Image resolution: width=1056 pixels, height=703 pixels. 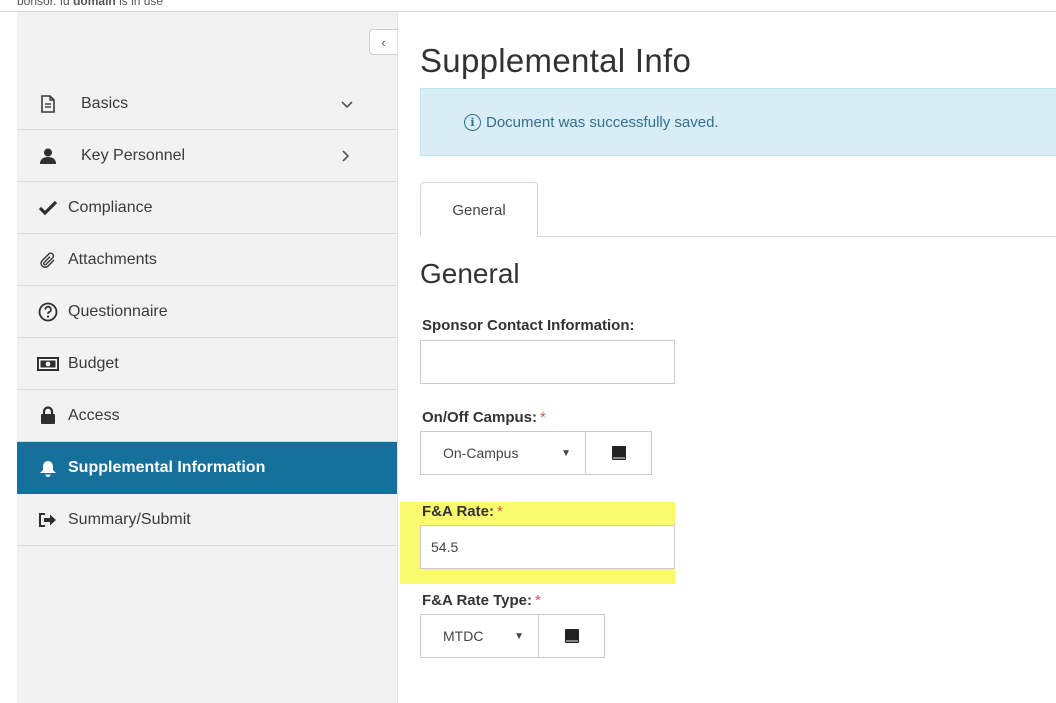 What do you see at coordinates (528, 325) in the screenshot?
I see `sponsor-contact-label: Sponsor Contact Information:` at bounding box center [528, 325].